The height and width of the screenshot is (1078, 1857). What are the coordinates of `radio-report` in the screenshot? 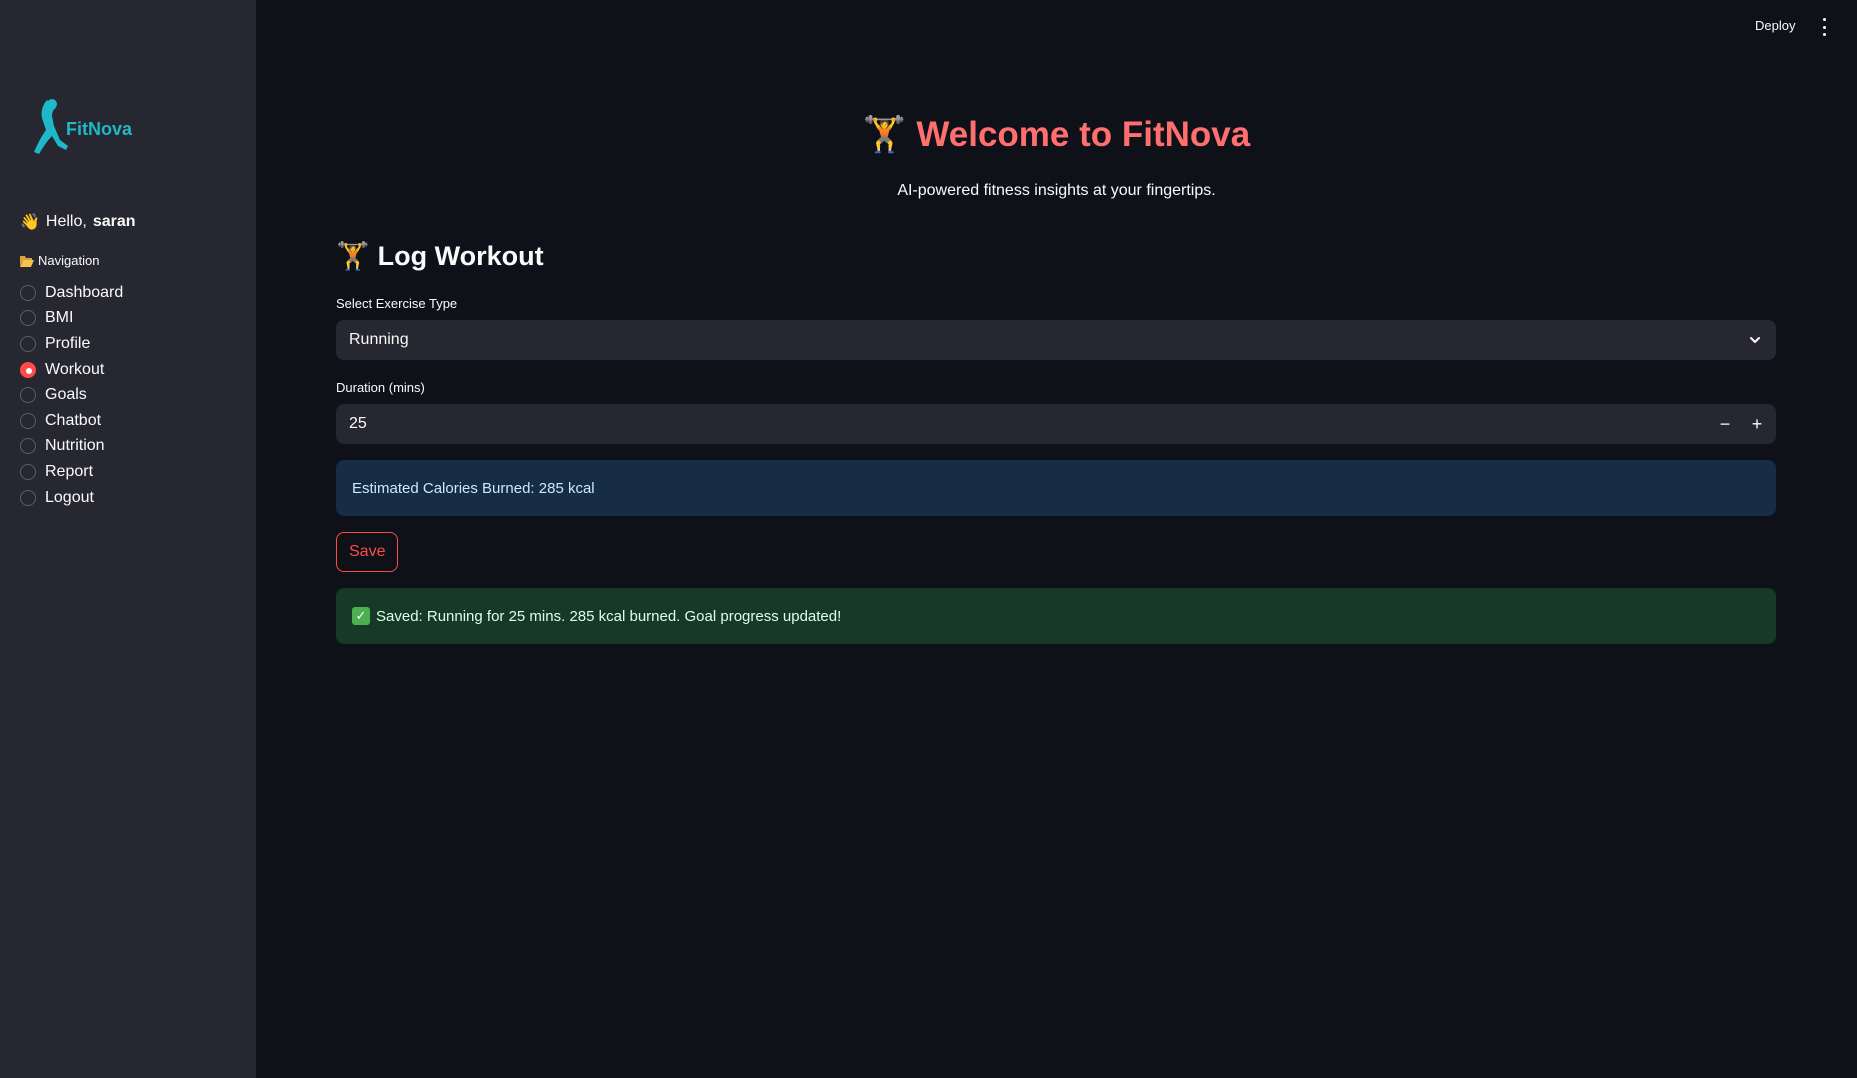 It's located at (28, 471).